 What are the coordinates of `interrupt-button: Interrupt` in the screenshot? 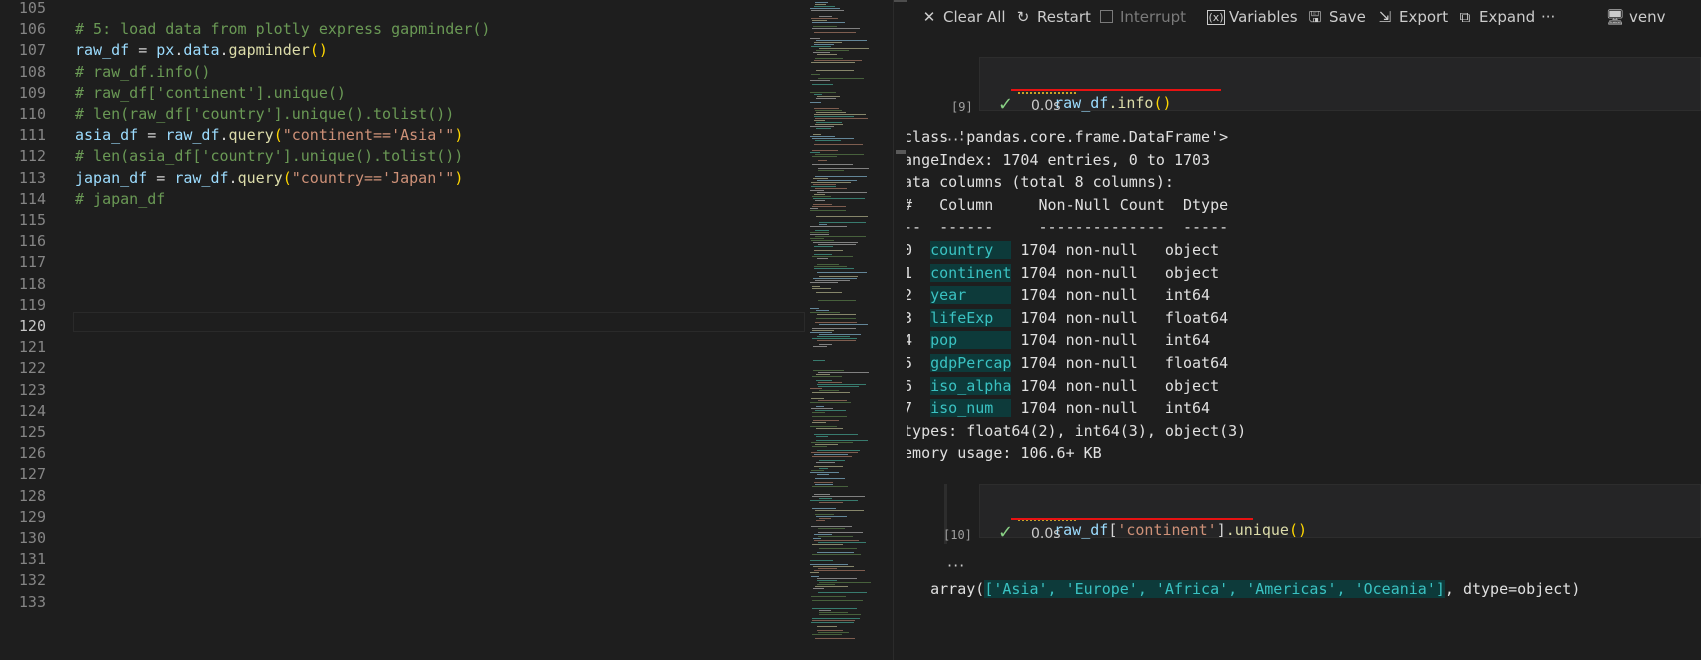 It's located at (1141, 17).